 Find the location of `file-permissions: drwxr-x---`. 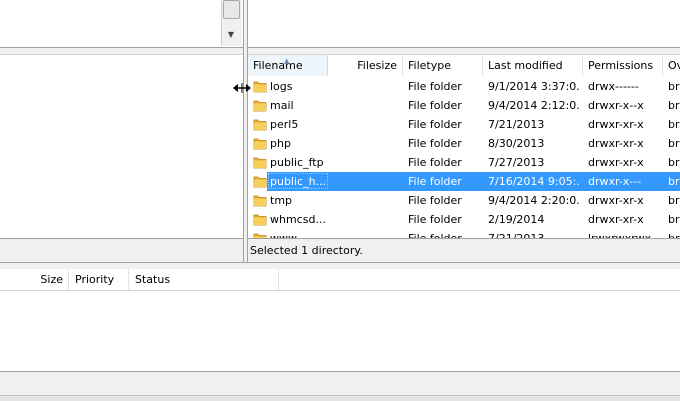

file-permissions: drwxr-x--- is located at coordinates (615, 181).